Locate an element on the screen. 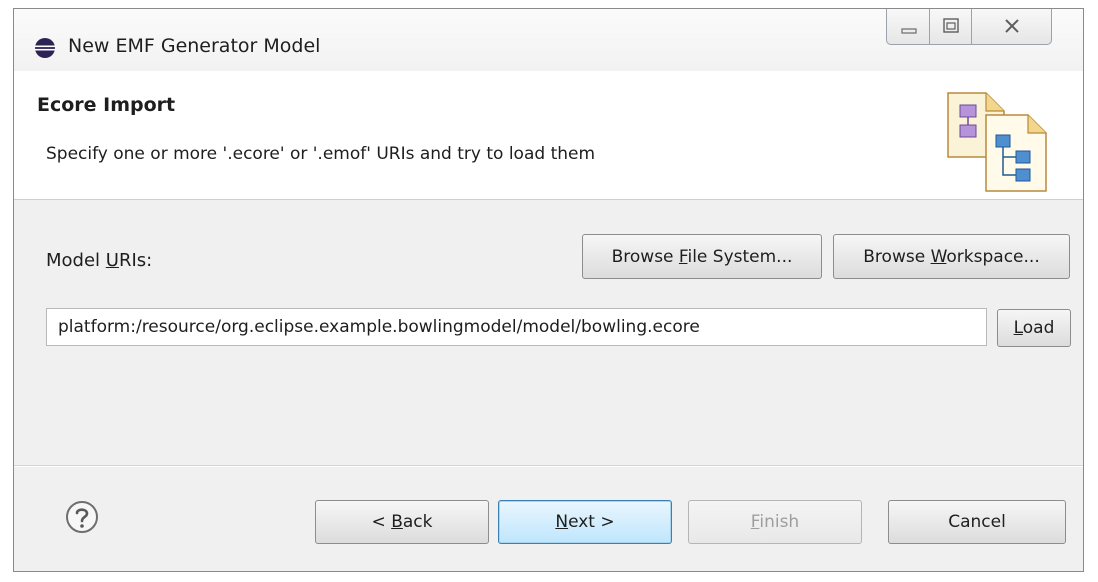 The image size is (1098, 582). next-button: Next > is located at coordinates (585, 522).